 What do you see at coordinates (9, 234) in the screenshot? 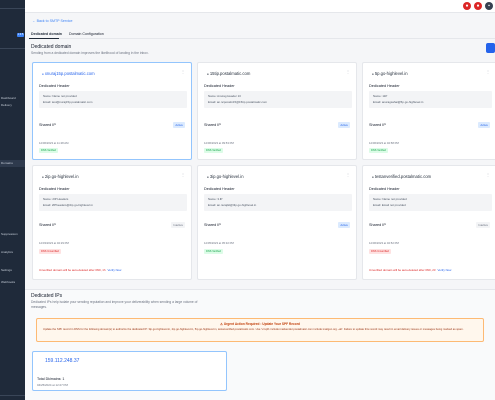
I see `sidebar-item-suppression: Suppression` at bounding box center [9, 234].